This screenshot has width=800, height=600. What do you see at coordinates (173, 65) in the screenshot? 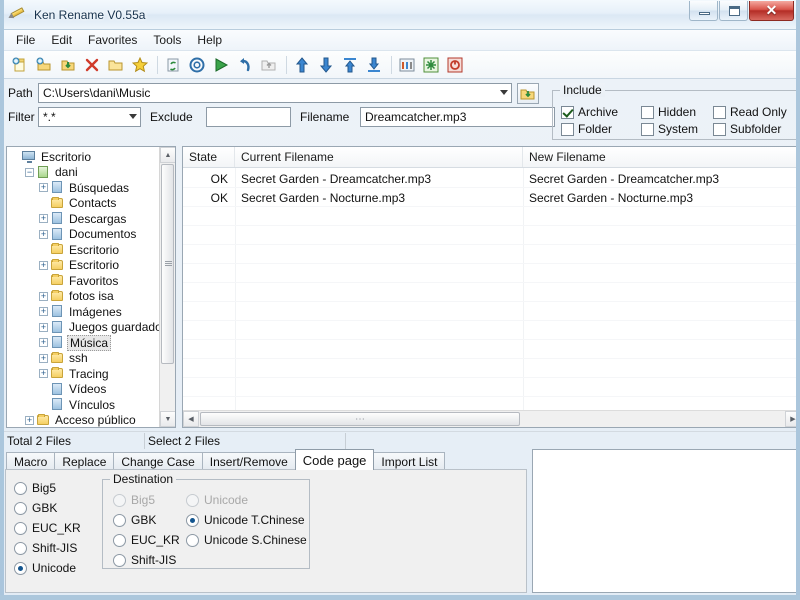
I see `refresh-page-icon` at bounding box center [173, 65].